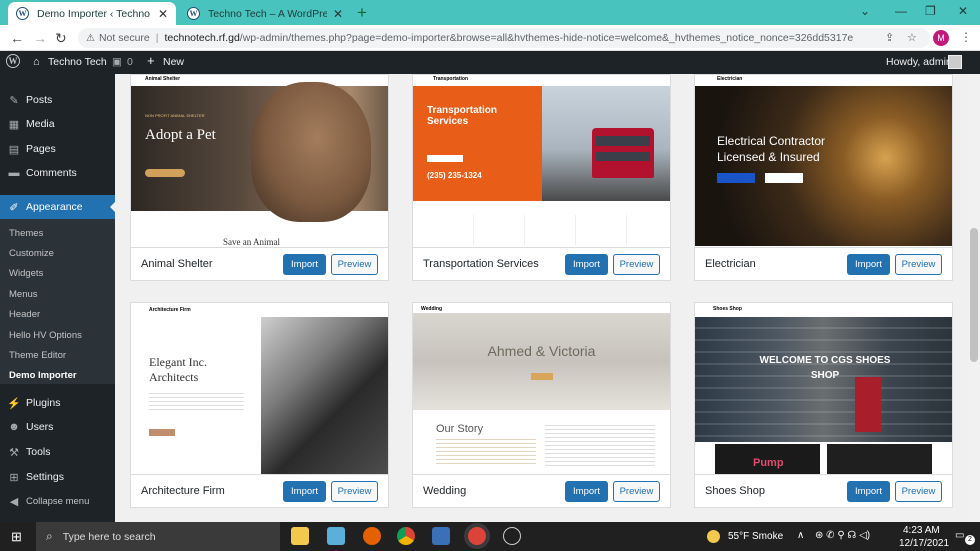 This screenshot has width=980, height=551. I want to click on submenu-hello-hv-options: Hello HV Options, so click(45, 335).